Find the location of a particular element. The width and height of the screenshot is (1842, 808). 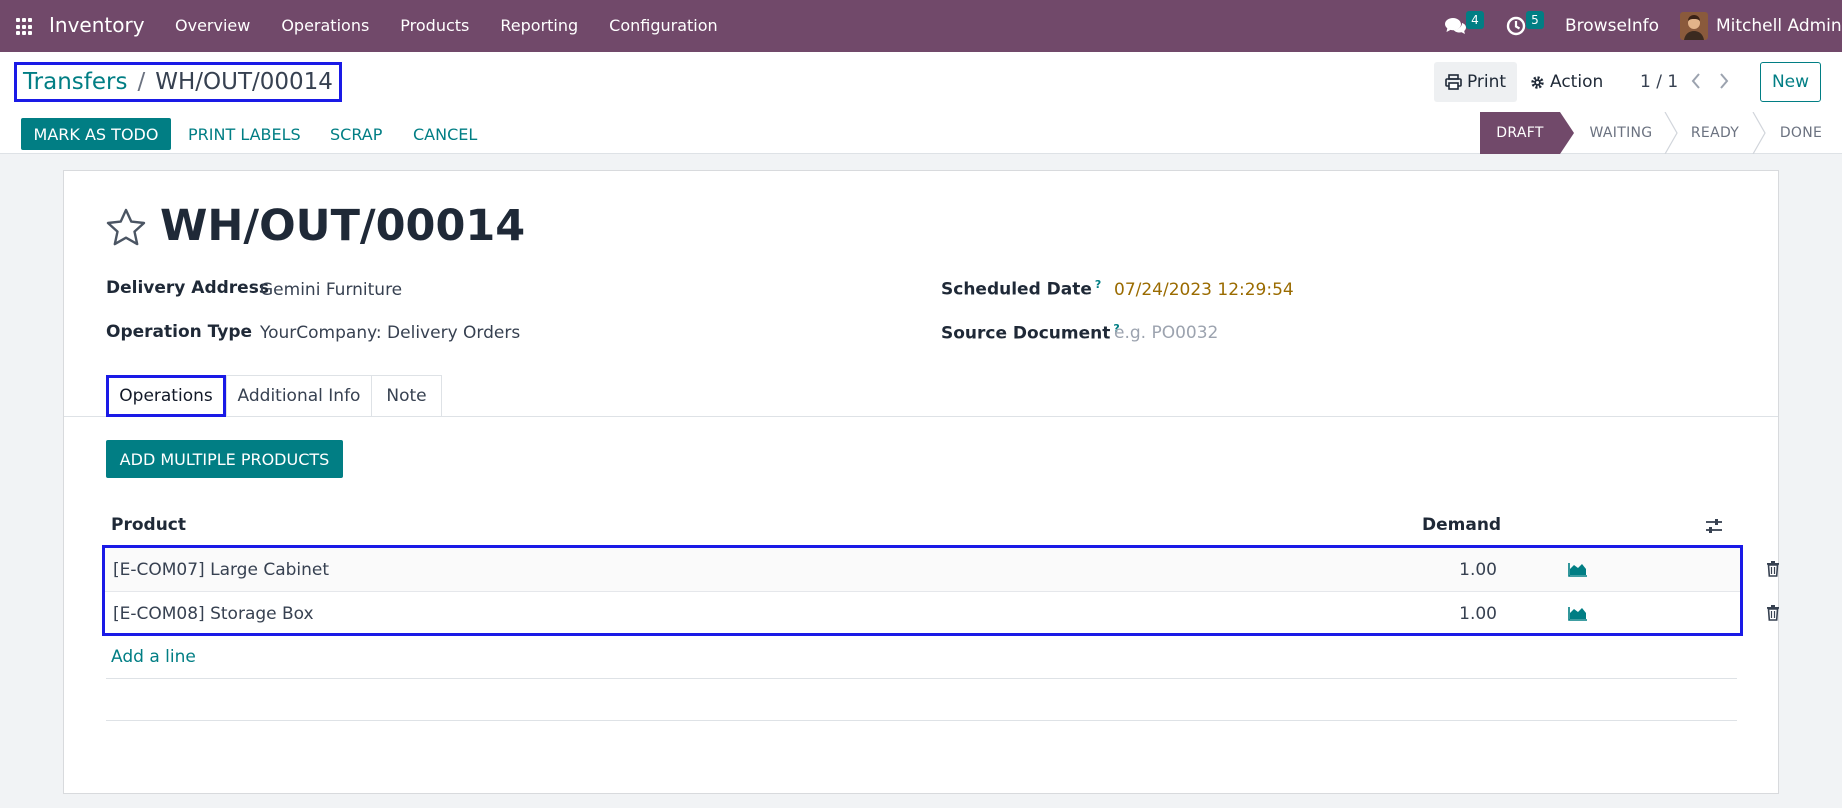

add-a-line-link: Add a line is located at coordinates (153, 657).